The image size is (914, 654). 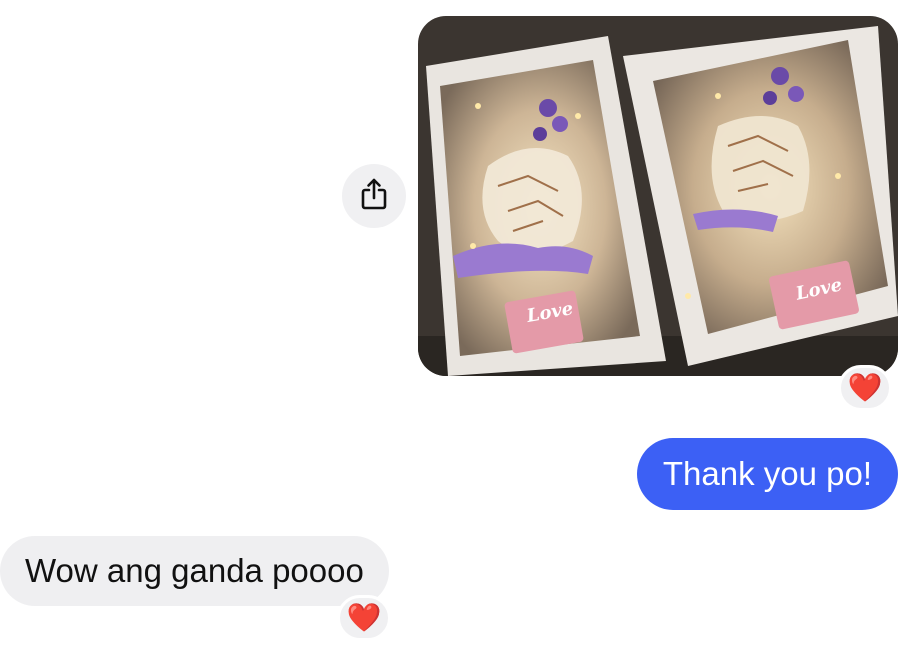 I want to click on share-icon, so click(x=374, y=196).